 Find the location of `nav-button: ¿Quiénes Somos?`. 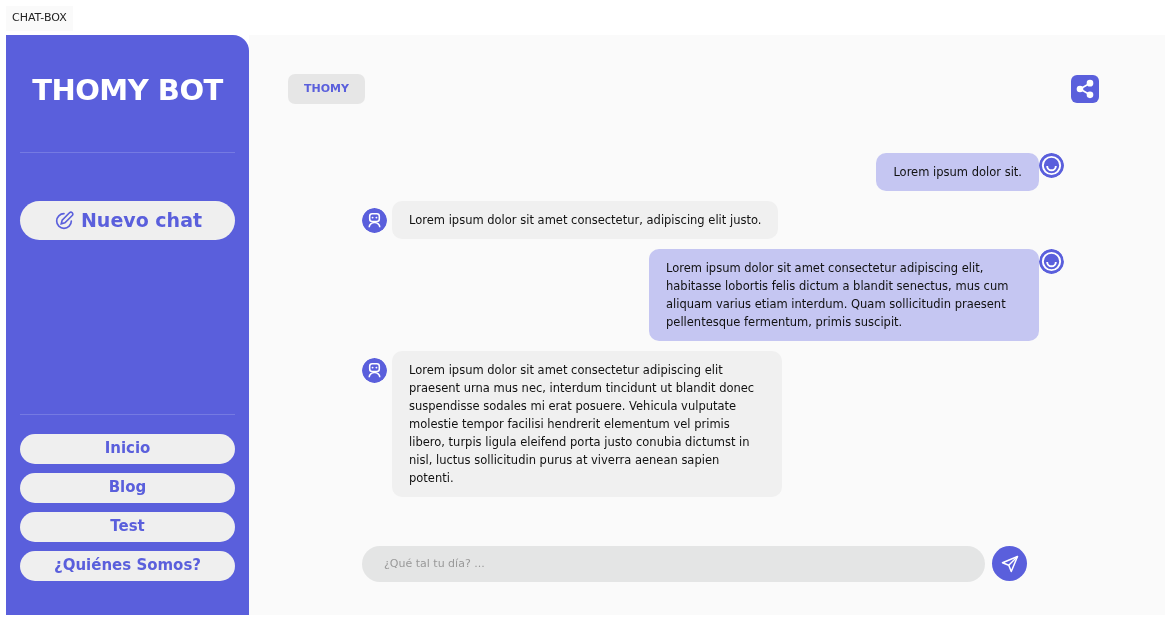

nav-button: ¿Quiénes Somos? is located at coordinates (127, 565).